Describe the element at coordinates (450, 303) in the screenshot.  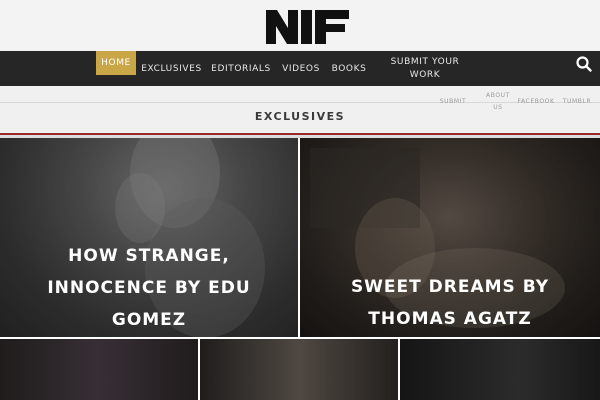
I see `article-title: Sweet dreams by Thomas Agatz` at that location.